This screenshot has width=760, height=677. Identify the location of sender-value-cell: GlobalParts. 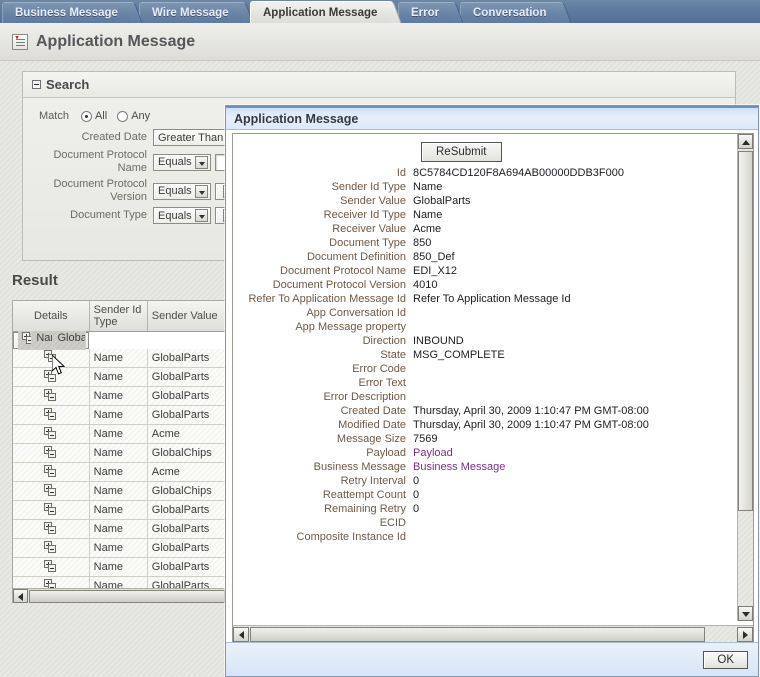
(186, 567).